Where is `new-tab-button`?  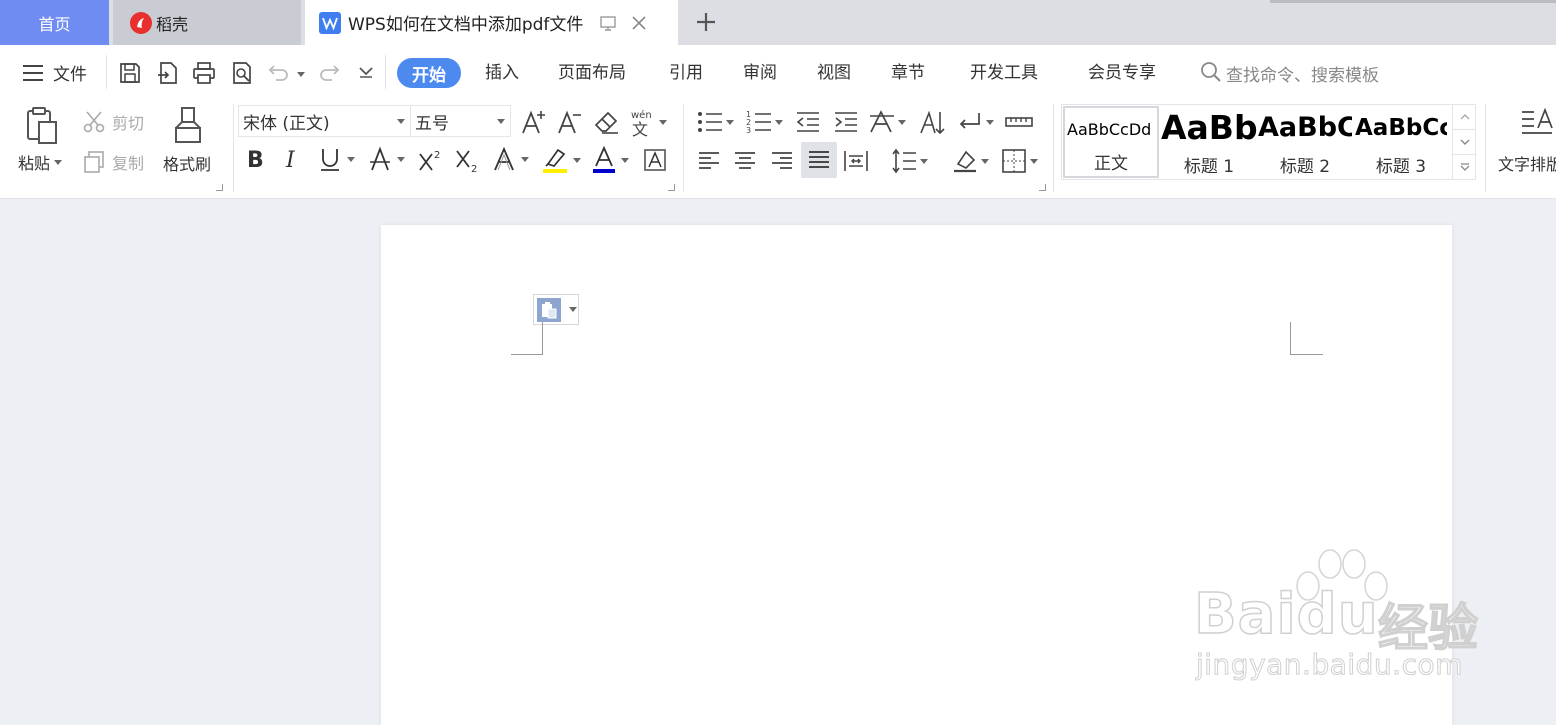 new-tab-button is located at coordinates (706, 22).